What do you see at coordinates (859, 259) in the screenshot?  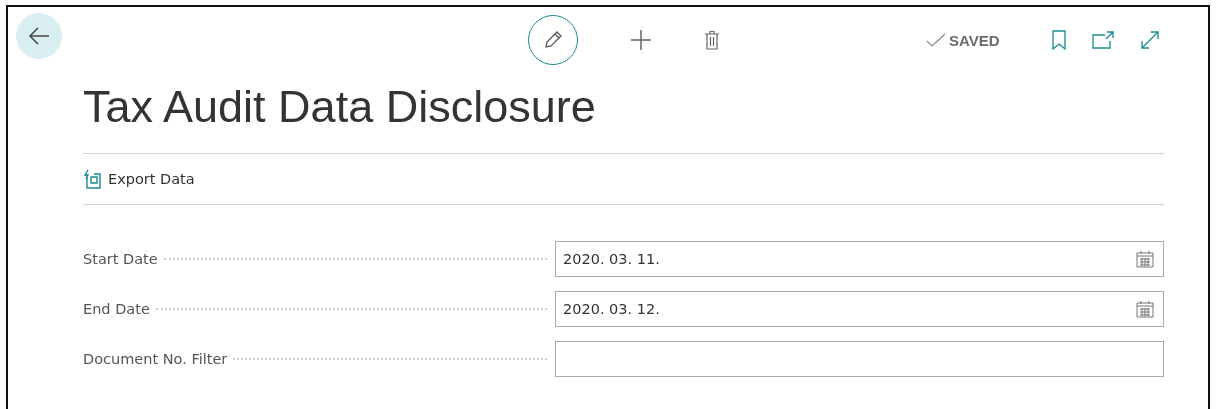 I see `date-field: 2020. 03. 11.` at bounding box center [859, 259].